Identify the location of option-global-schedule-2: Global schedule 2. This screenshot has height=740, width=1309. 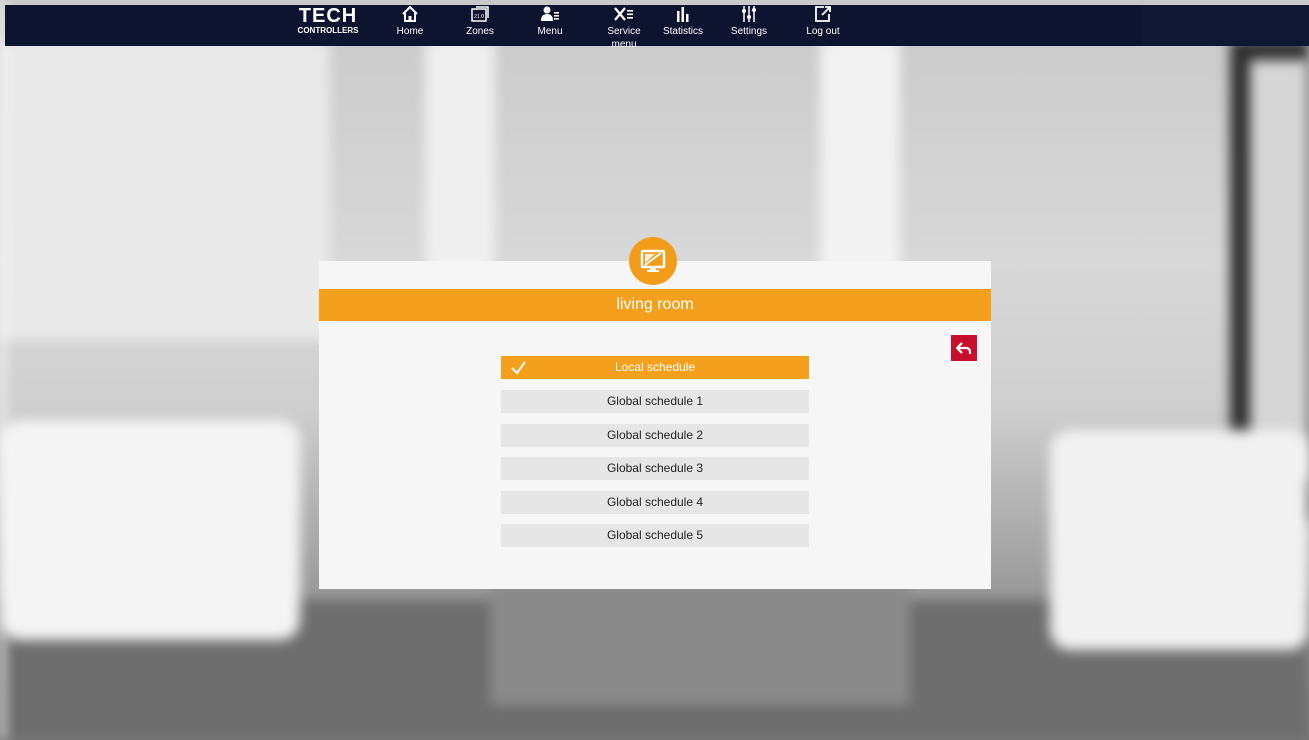
(655, 435).